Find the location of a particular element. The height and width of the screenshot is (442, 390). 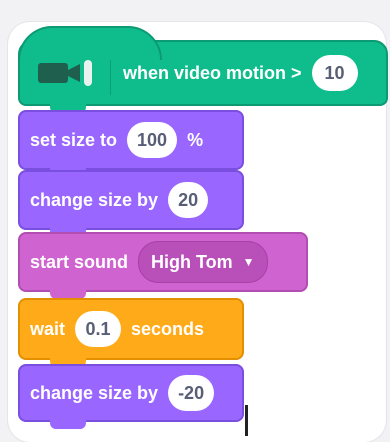

set-size-input: 100 is located at coordinates (152, 140).